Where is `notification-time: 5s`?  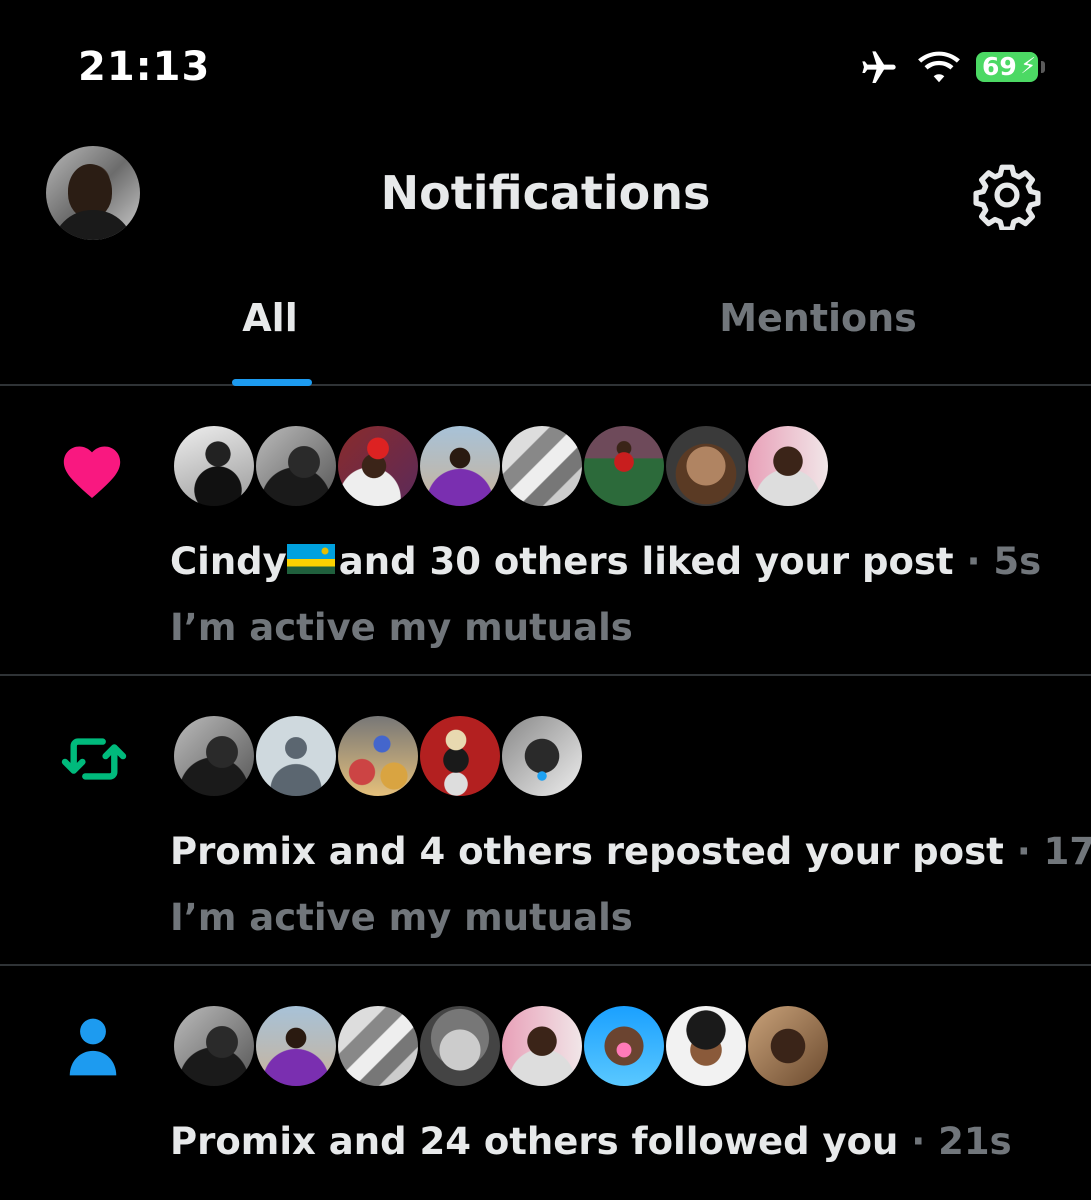 notification-time: 5s is located at coordinates (1017, 561).